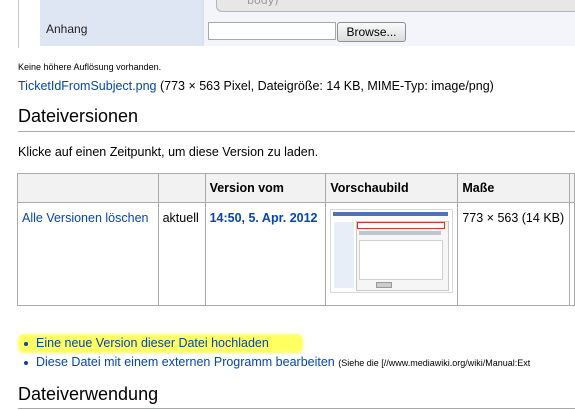 The image size is (575, 410). Describe the element at coordinates (400, 233) in the screenshot. I see `thumbnail-toolbar` at that location.